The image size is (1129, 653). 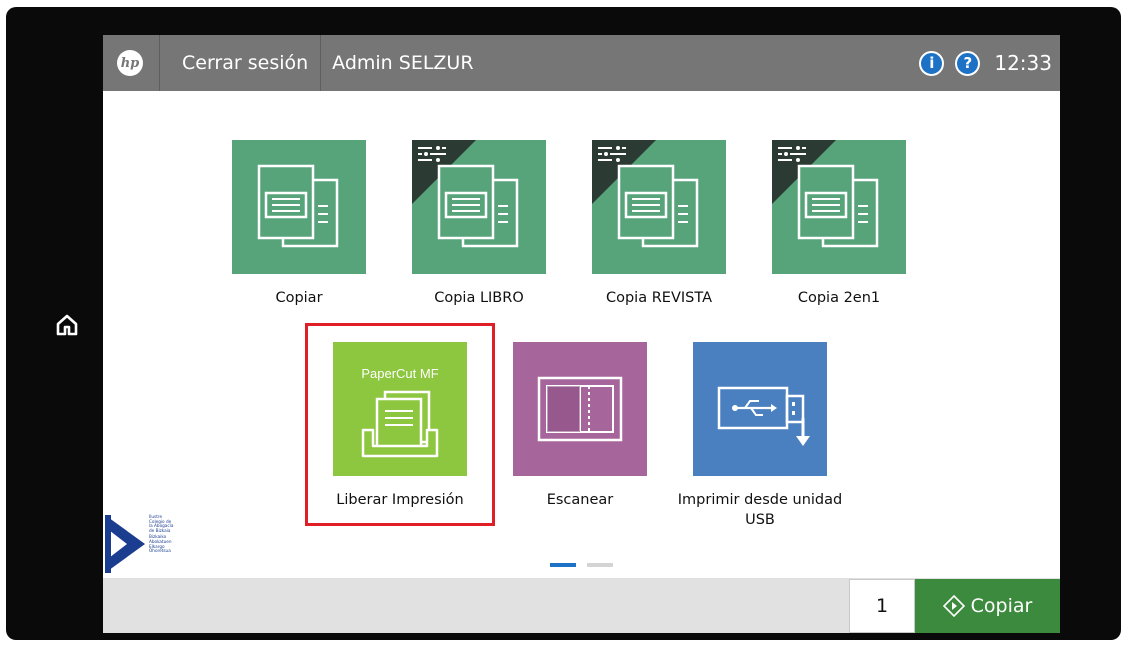 What do you see at coordinates (125, 544) in the screenshot?
I see `school-logo-mark` at bounding box center [125, 544].